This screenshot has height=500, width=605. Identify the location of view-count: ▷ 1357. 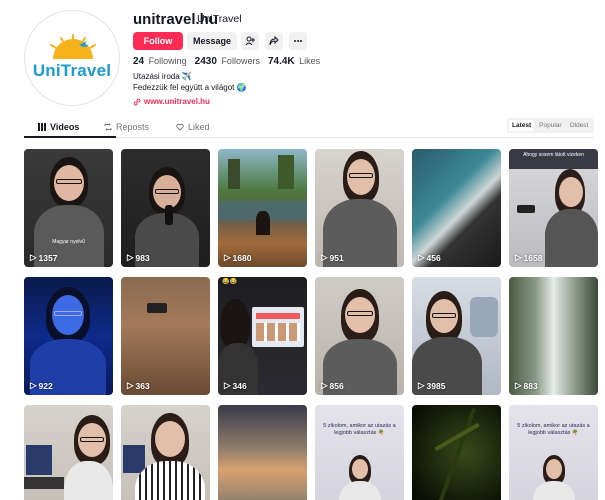
(43, 257).